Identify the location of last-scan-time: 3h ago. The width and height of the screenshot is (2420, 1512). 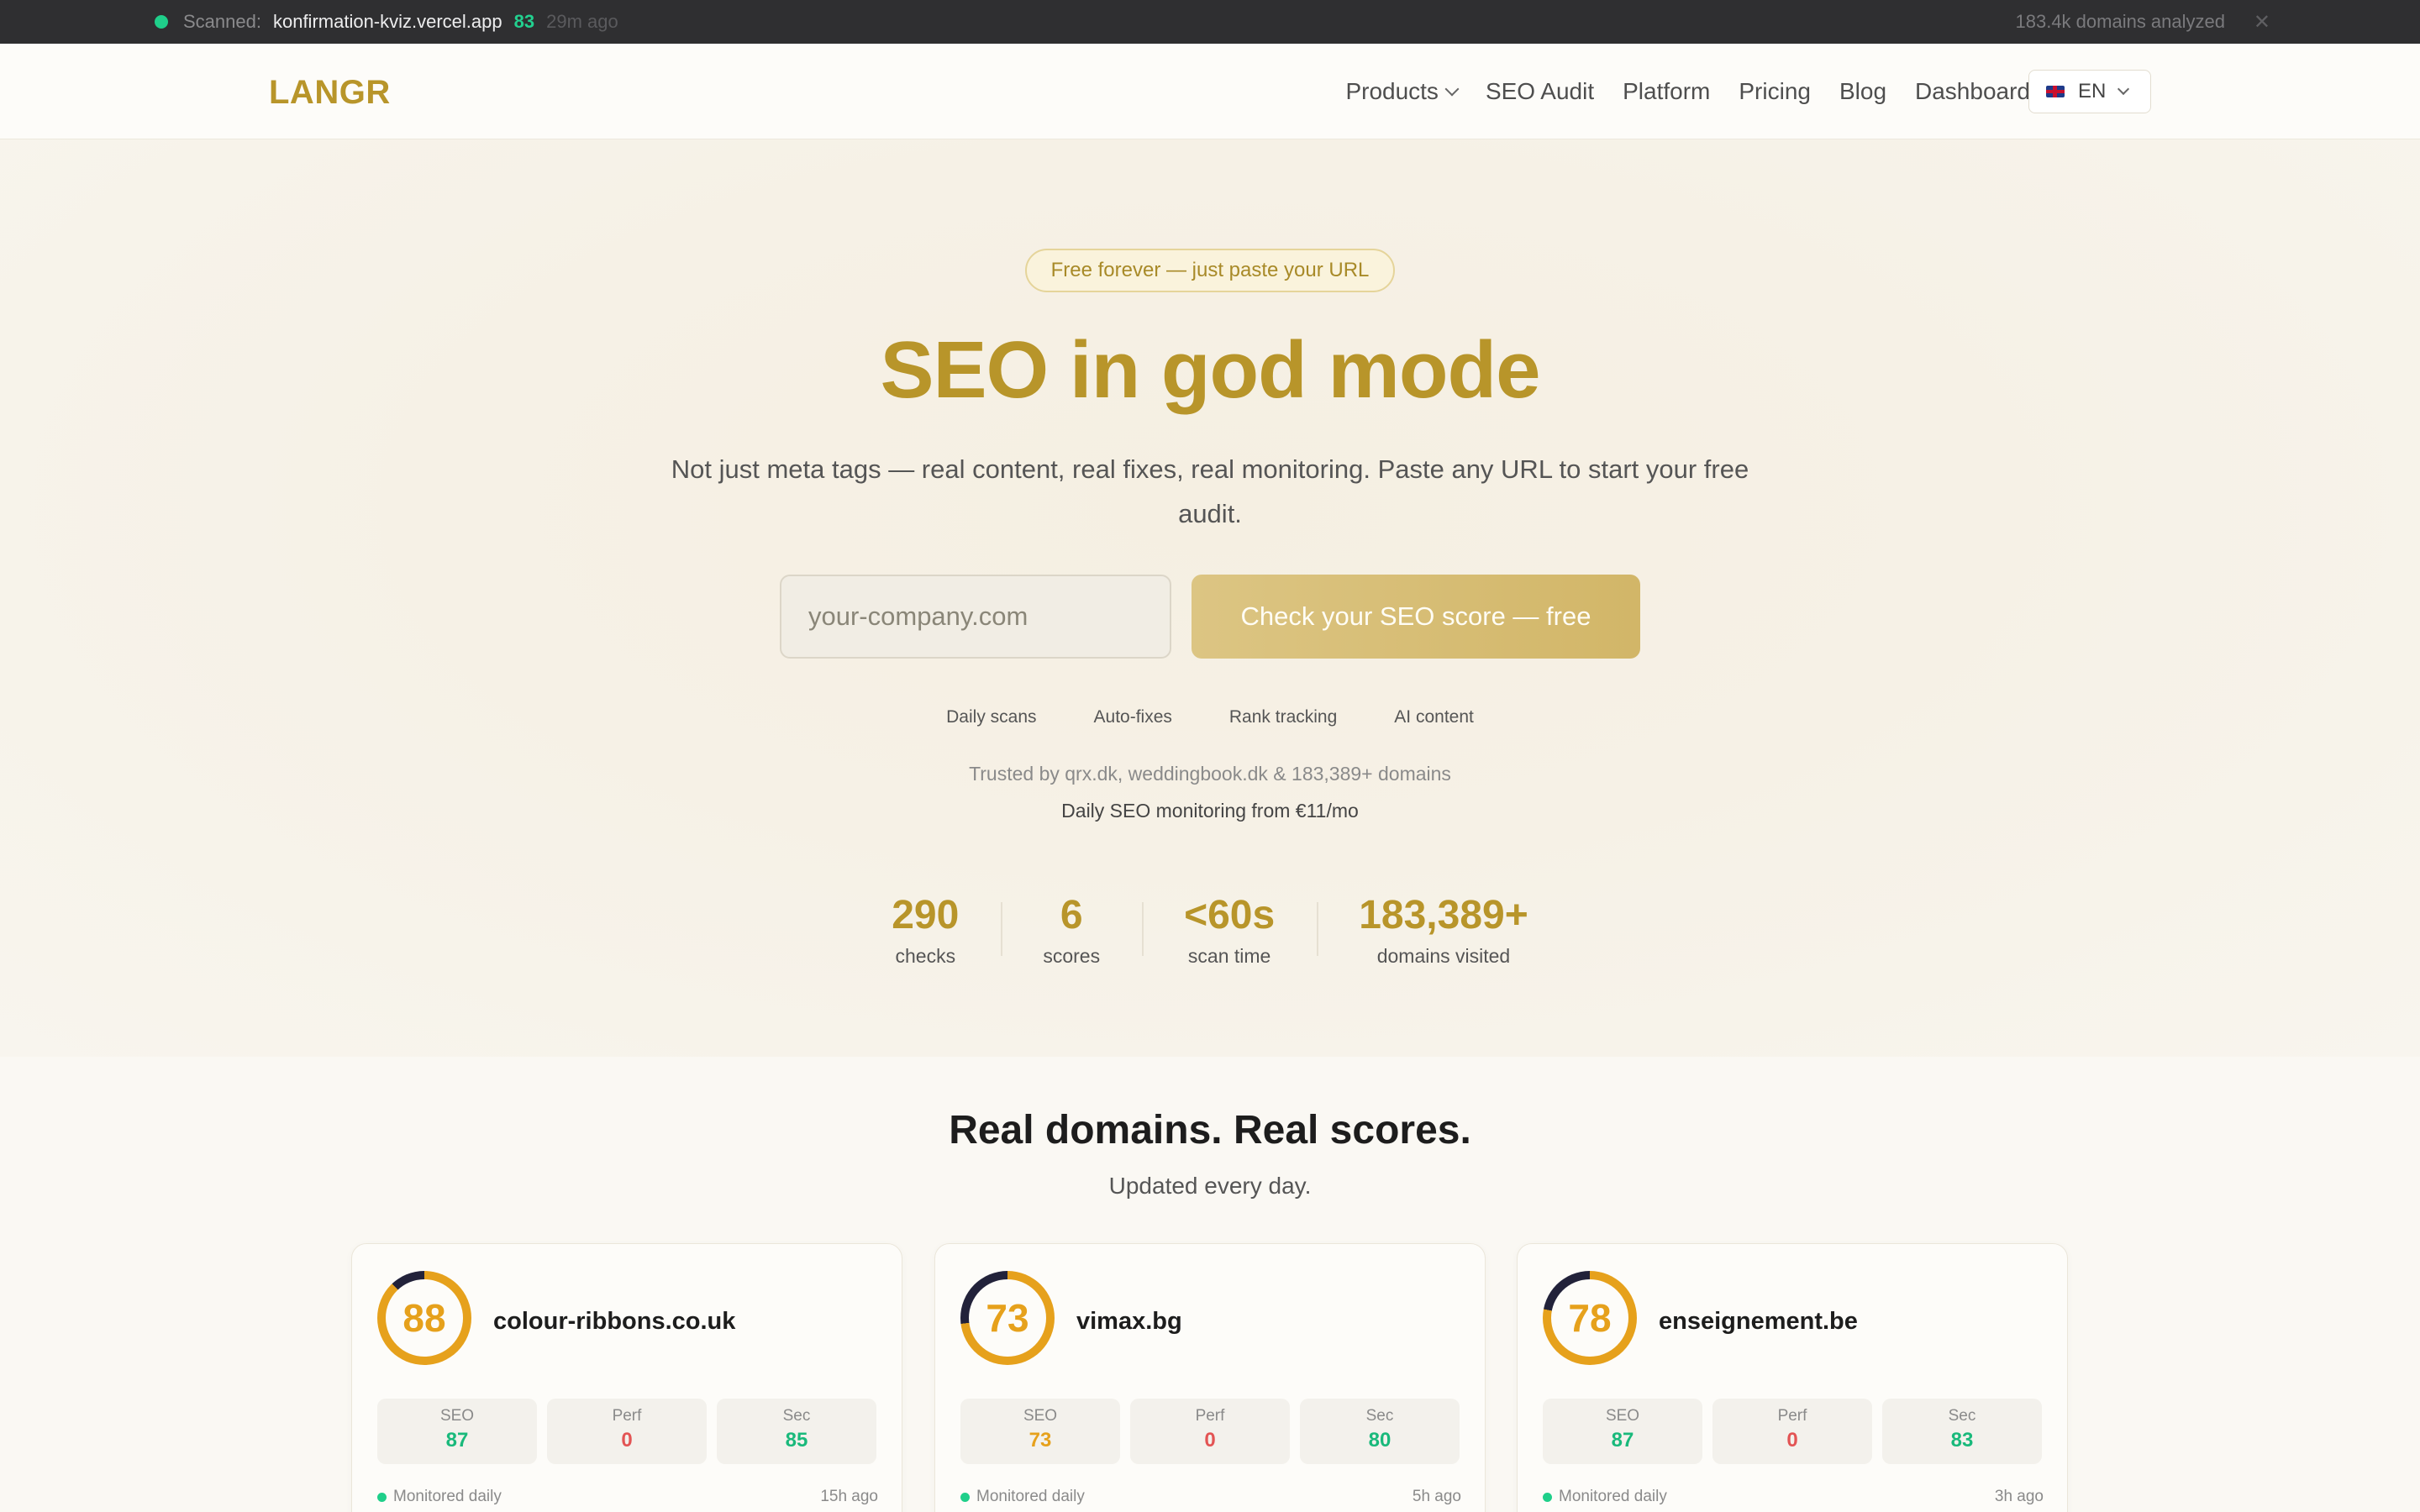
(2019, 1496).